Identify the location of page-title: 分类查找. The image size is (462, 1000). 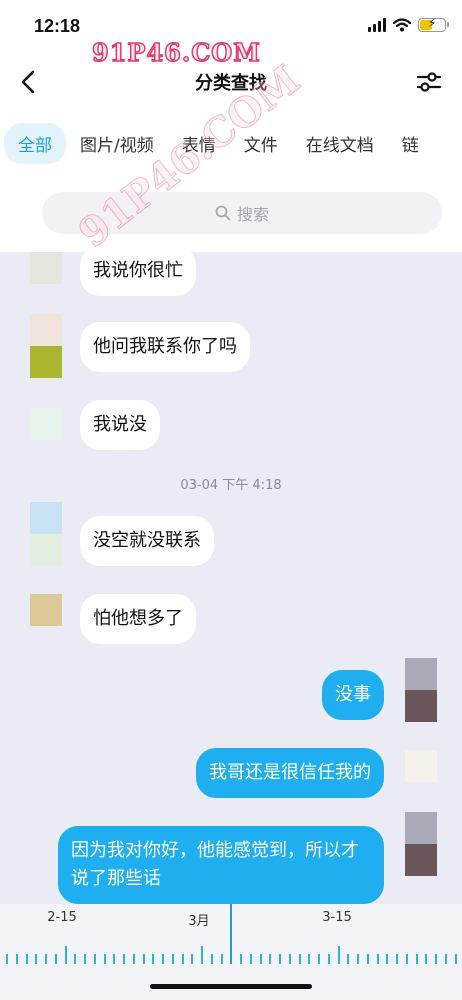
(231, 83).